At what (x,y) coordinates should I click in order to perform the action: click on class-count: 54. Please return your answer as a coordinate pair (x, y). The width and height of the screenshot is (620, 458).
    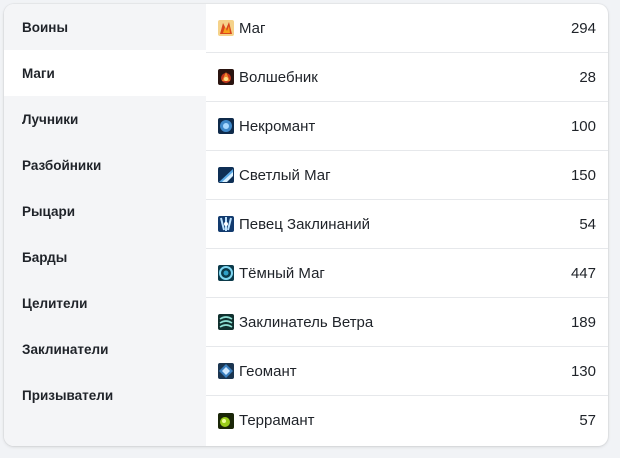
    Looking at the image, I should click on (587, 224).